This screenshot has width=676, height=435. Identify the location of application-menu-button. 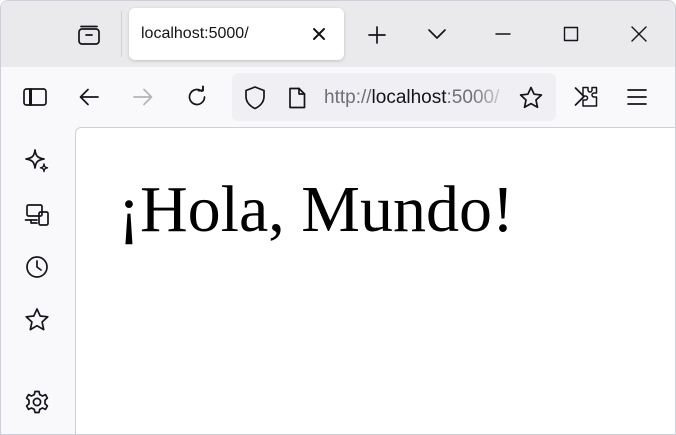
(637, 97).